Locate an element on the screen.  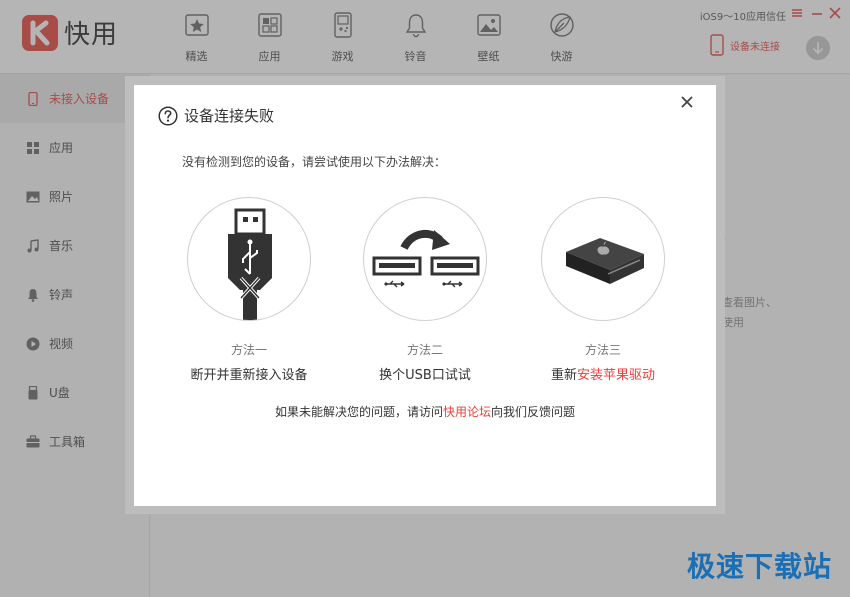
usb-port-switch-icon is located at coordinates (425, 259).